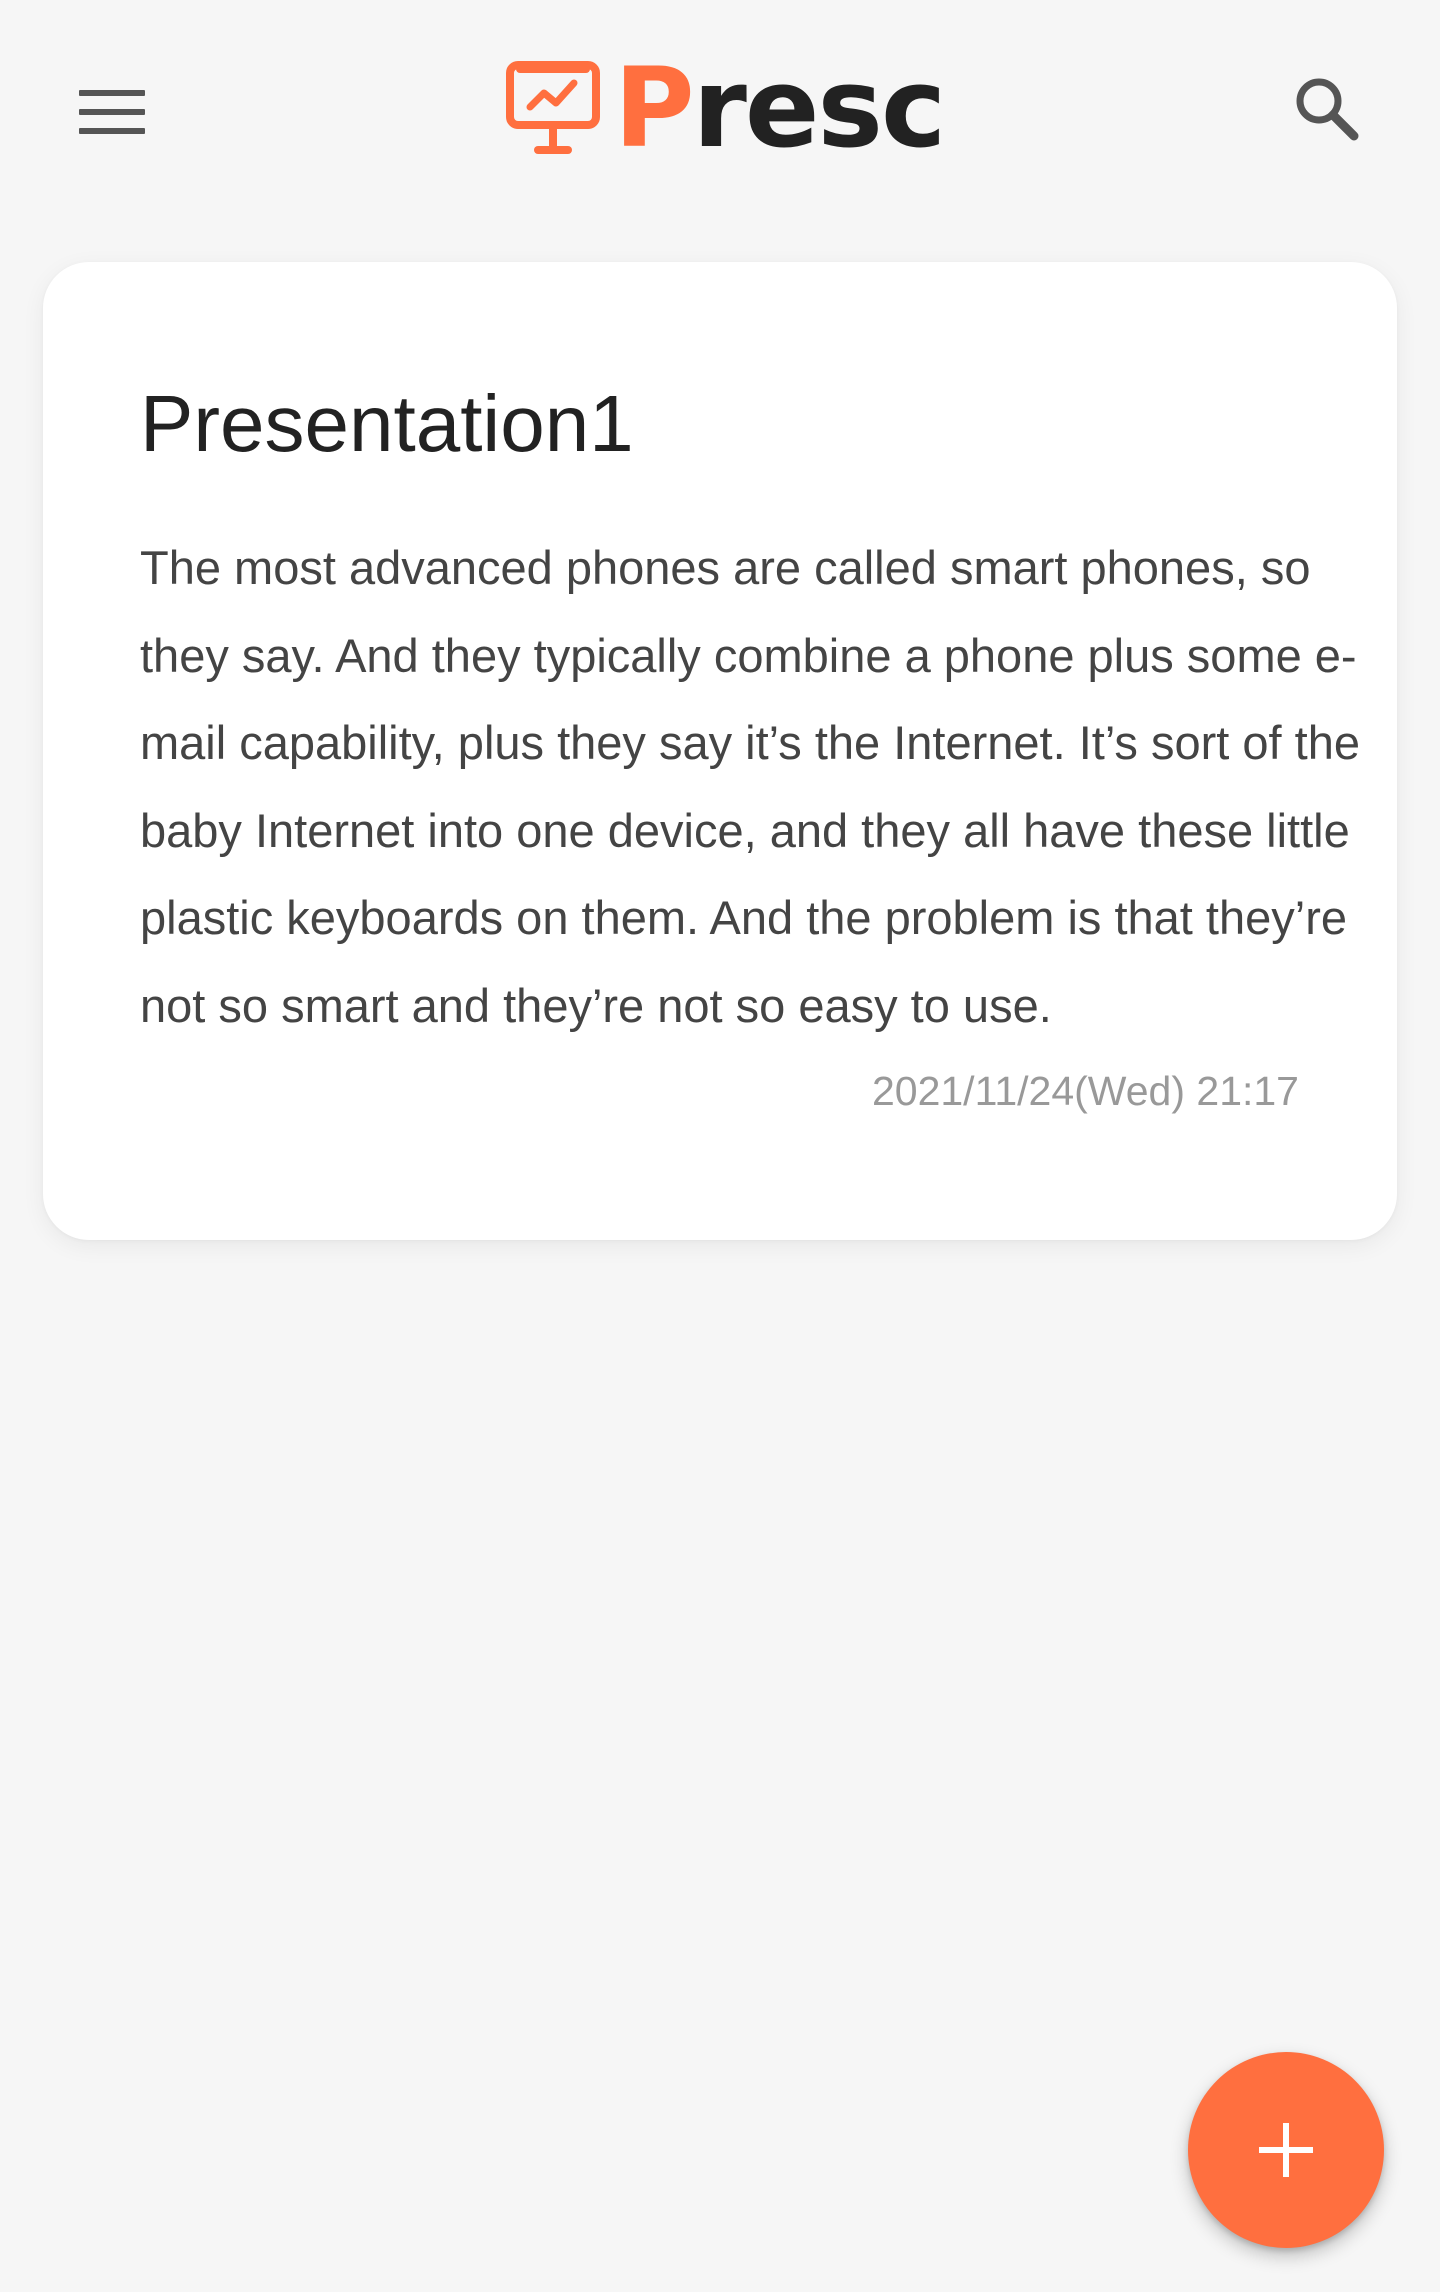  I want to click on search-icon, so click(1327, 109).